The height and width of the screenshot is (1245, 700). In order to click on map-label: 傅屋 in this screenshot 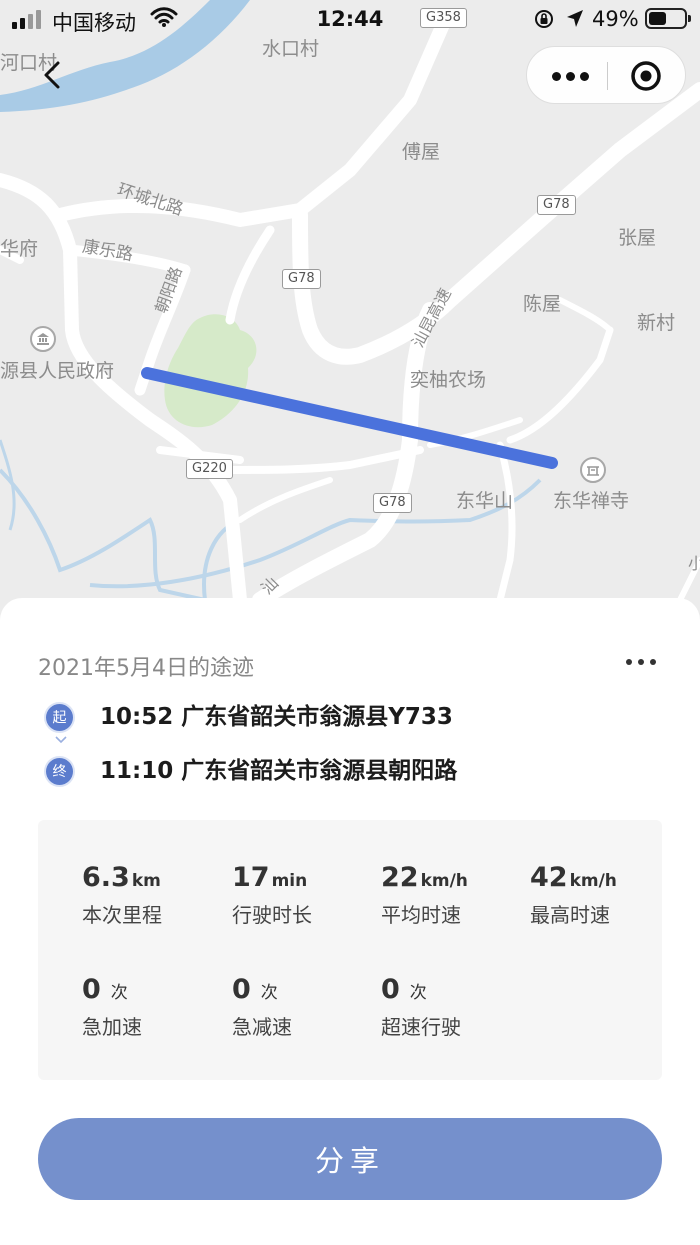, I will do `click(421, 152)`.